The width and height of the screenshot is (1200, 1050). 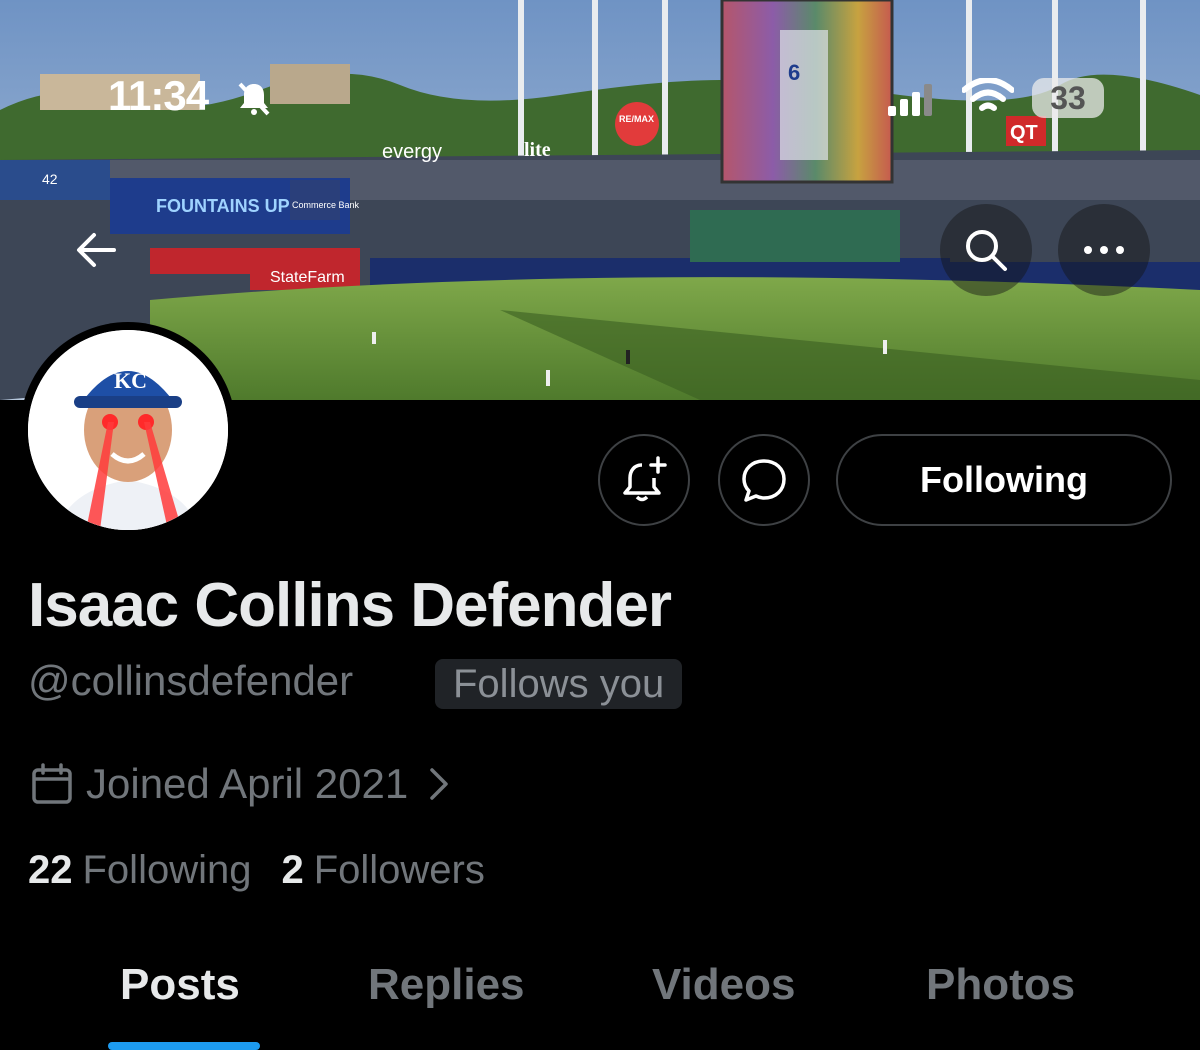 I want to click on follow-stats: 22 Following 2 Followers, so click(x=256, y=870).